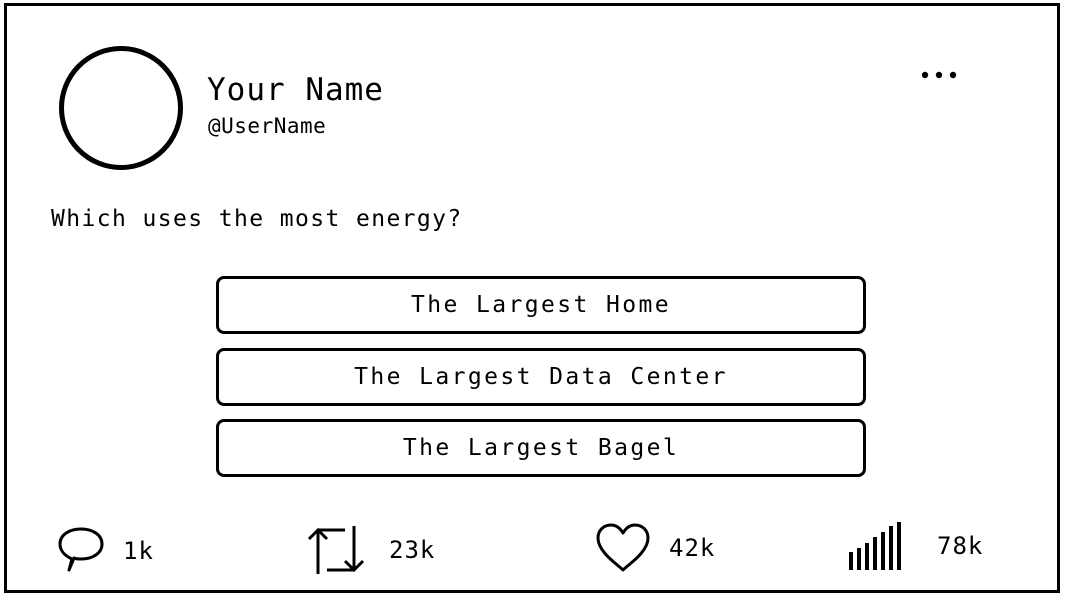 The width and height of the screenshot is (1069, 600). I want to click on repost-button: 23k, so click(370, 550).